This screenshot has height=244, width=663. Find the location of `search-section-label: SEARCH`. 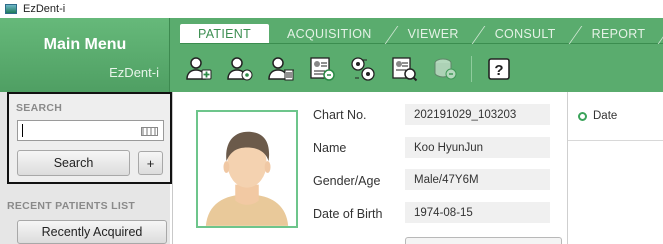

search-section-label: SEARCH is located at coordinates (39, 108).